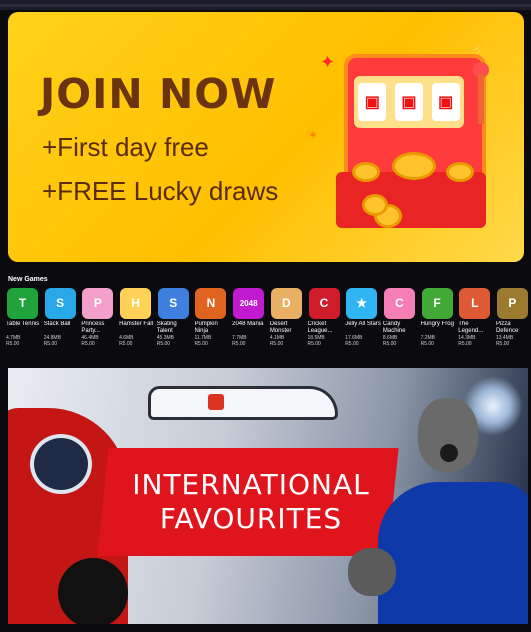 This screenshot has height=632, width=531. What do you see at coordinates (251, 484) in the screenshot?
I see `intl-line-1: INTERNATIONAL` at bounding box center [251, 484].